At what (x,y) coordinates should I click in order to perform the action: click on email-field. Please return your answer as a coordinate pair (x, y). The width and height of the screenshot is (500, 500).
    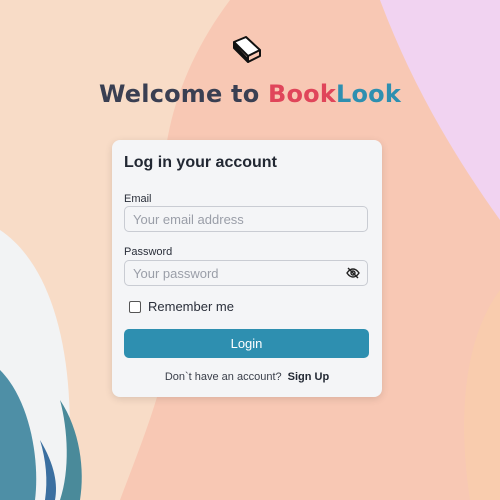
    Looking at the image, I should click on (246, 219).